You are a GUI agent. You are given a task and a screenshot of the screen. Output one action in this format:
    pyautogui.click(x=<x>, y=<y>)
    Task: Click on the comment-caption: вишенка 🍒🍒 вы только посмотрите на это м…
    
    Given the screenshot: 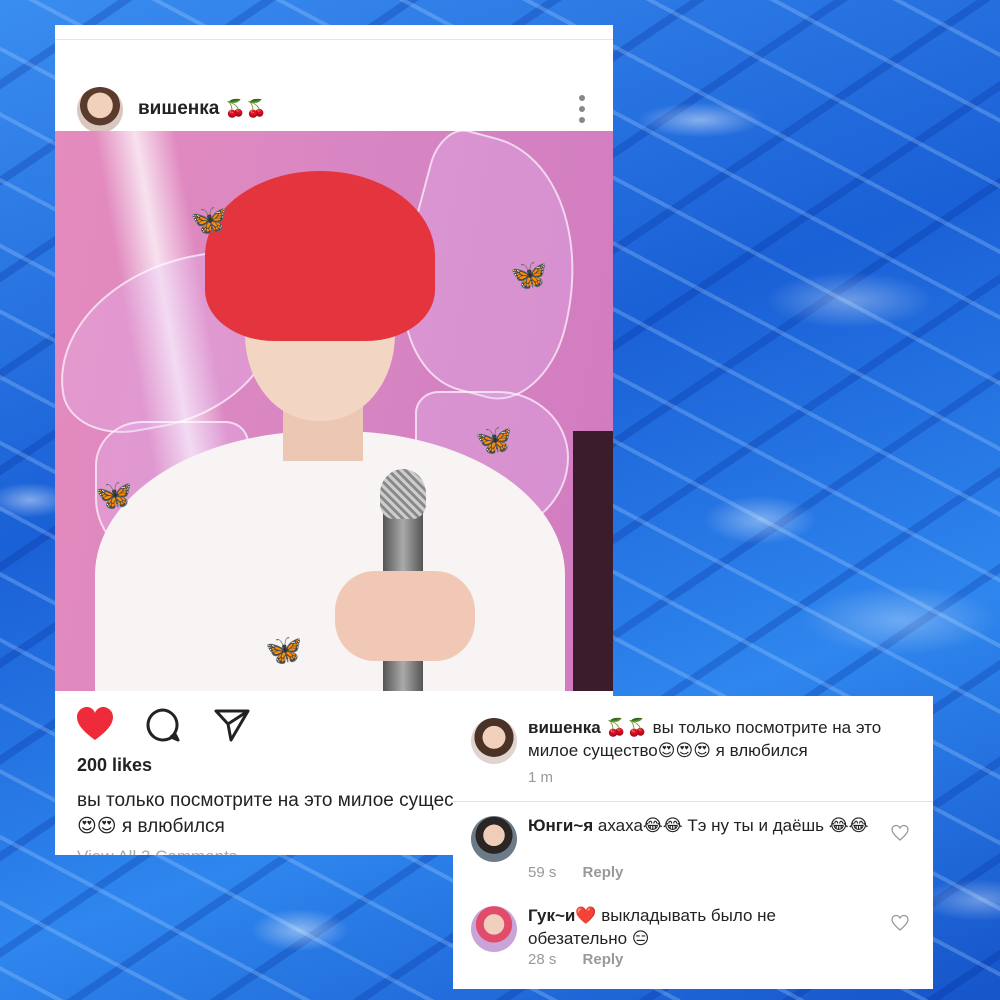 What is the action you would take?
    pyautogui.click(x=693, y=756)
    